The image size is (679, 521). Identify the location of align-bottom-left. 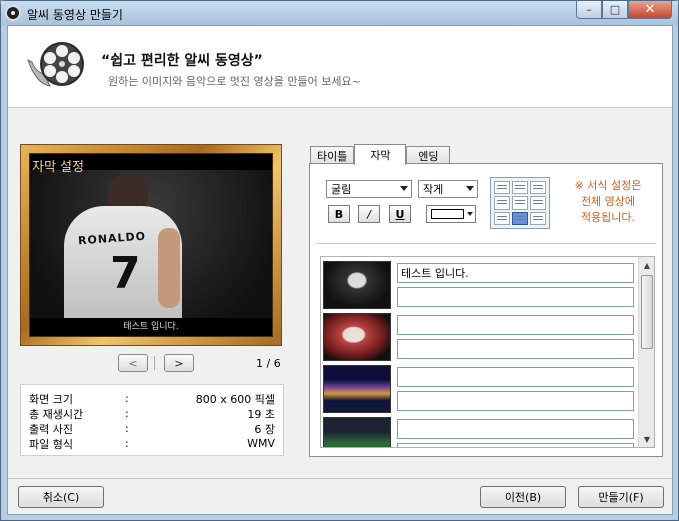
(502, 218).